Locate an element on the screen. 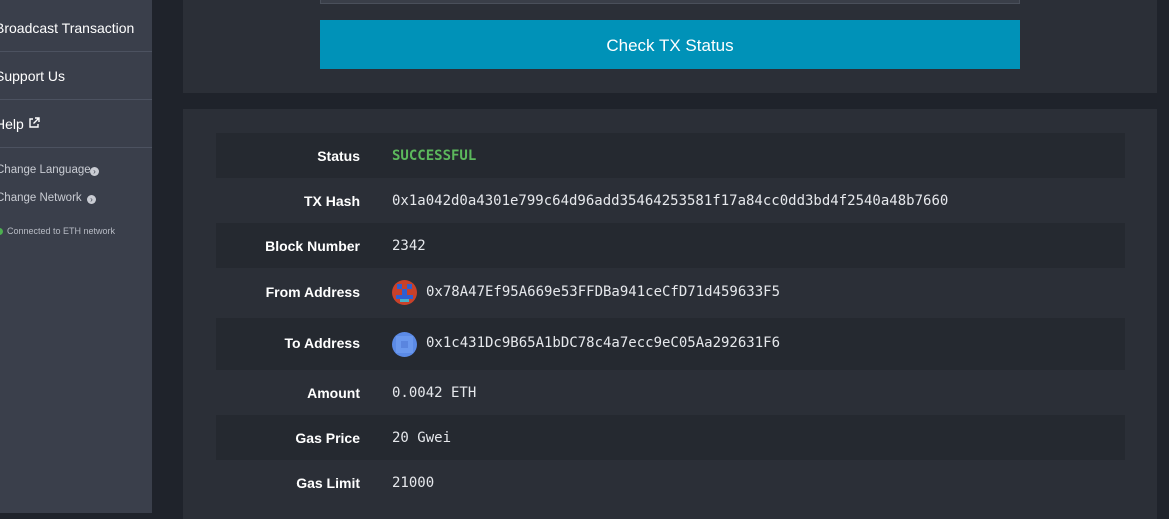 This screenshot has width=1169, height=519. external-link-icon is located at coordinates (34, 122).